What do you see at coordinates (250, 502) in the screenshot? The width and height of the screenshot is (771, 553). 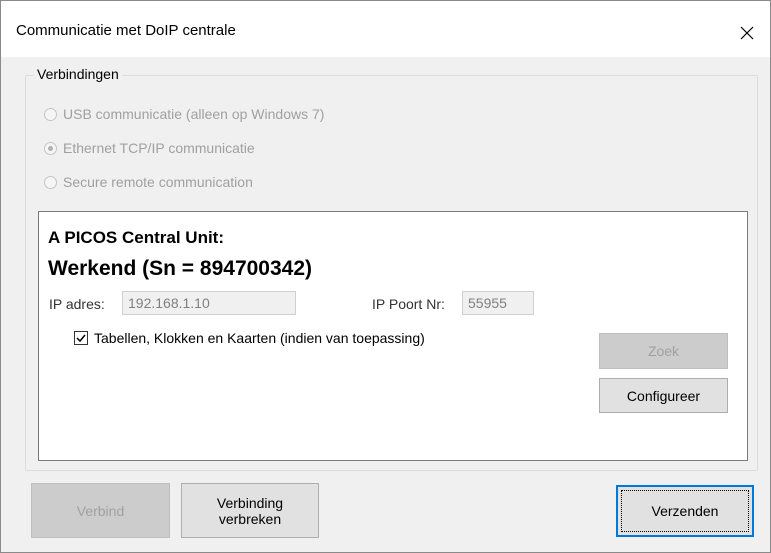 I see `disconnect-button-line1: Verbinding` at bounding box center [250, 502].